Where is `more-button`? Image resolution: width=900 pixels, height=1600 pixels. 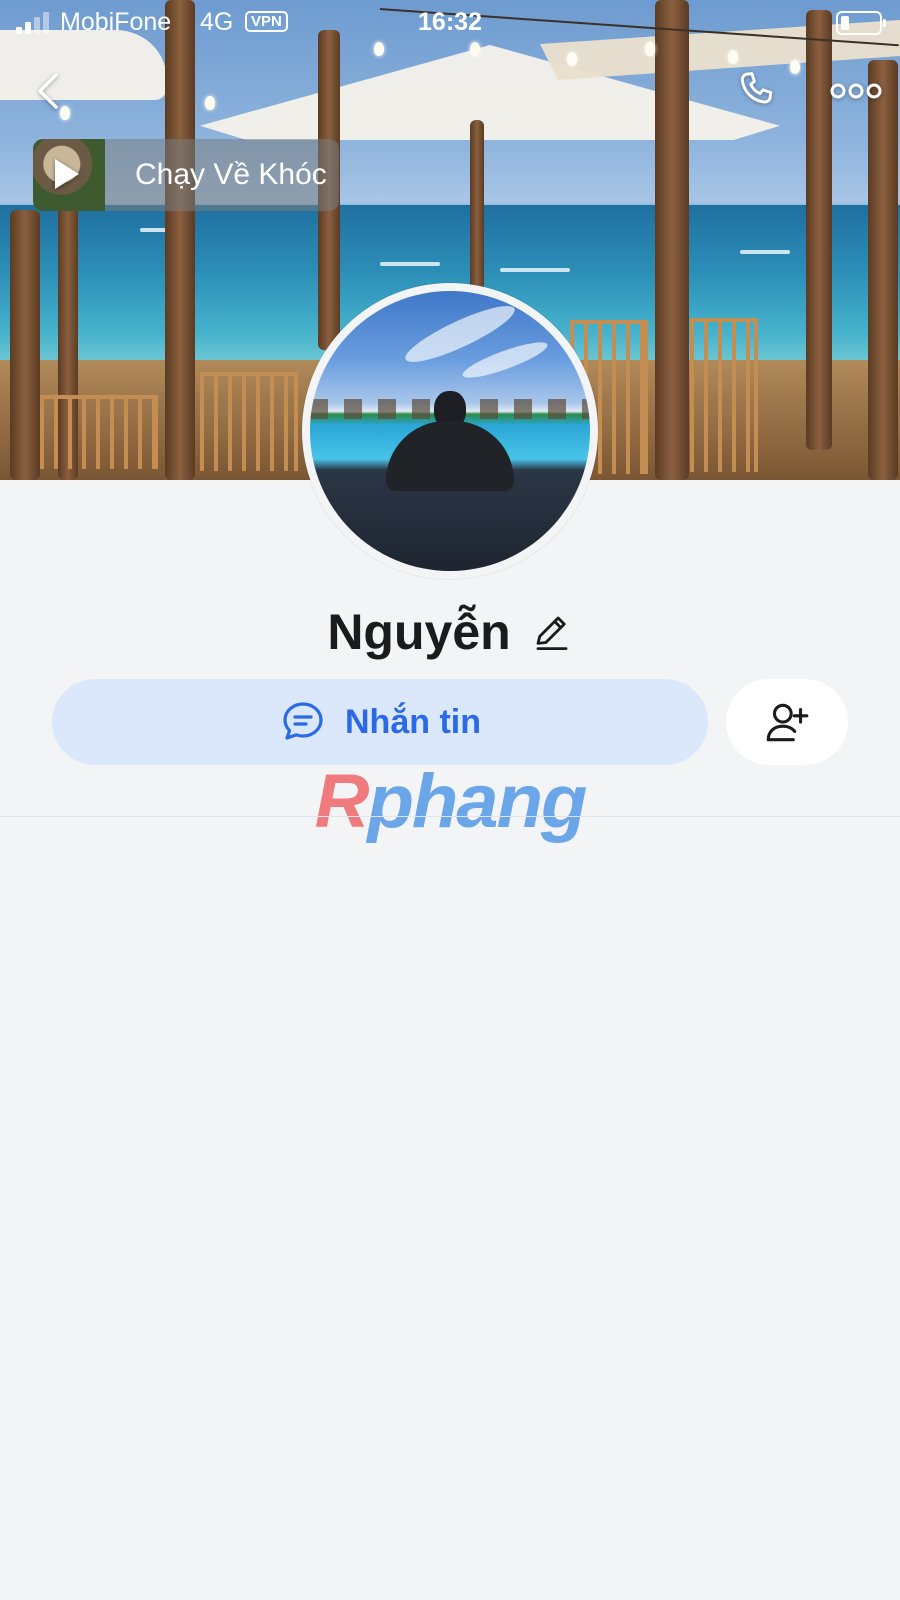 more-button is located at coordinates (856, 91).